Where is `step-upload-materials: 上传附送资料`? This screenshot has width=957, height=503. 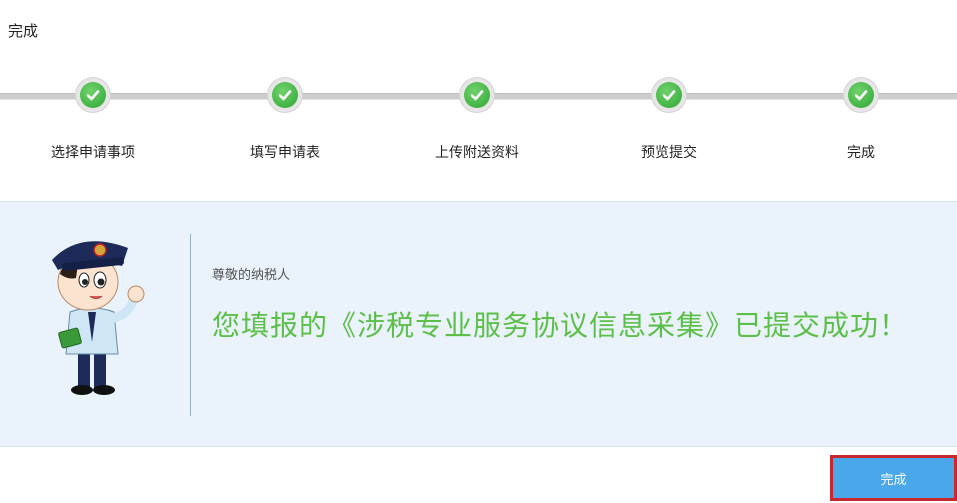
step-upload-materials: 上传附送资料 is located at coordinates (477, 120).